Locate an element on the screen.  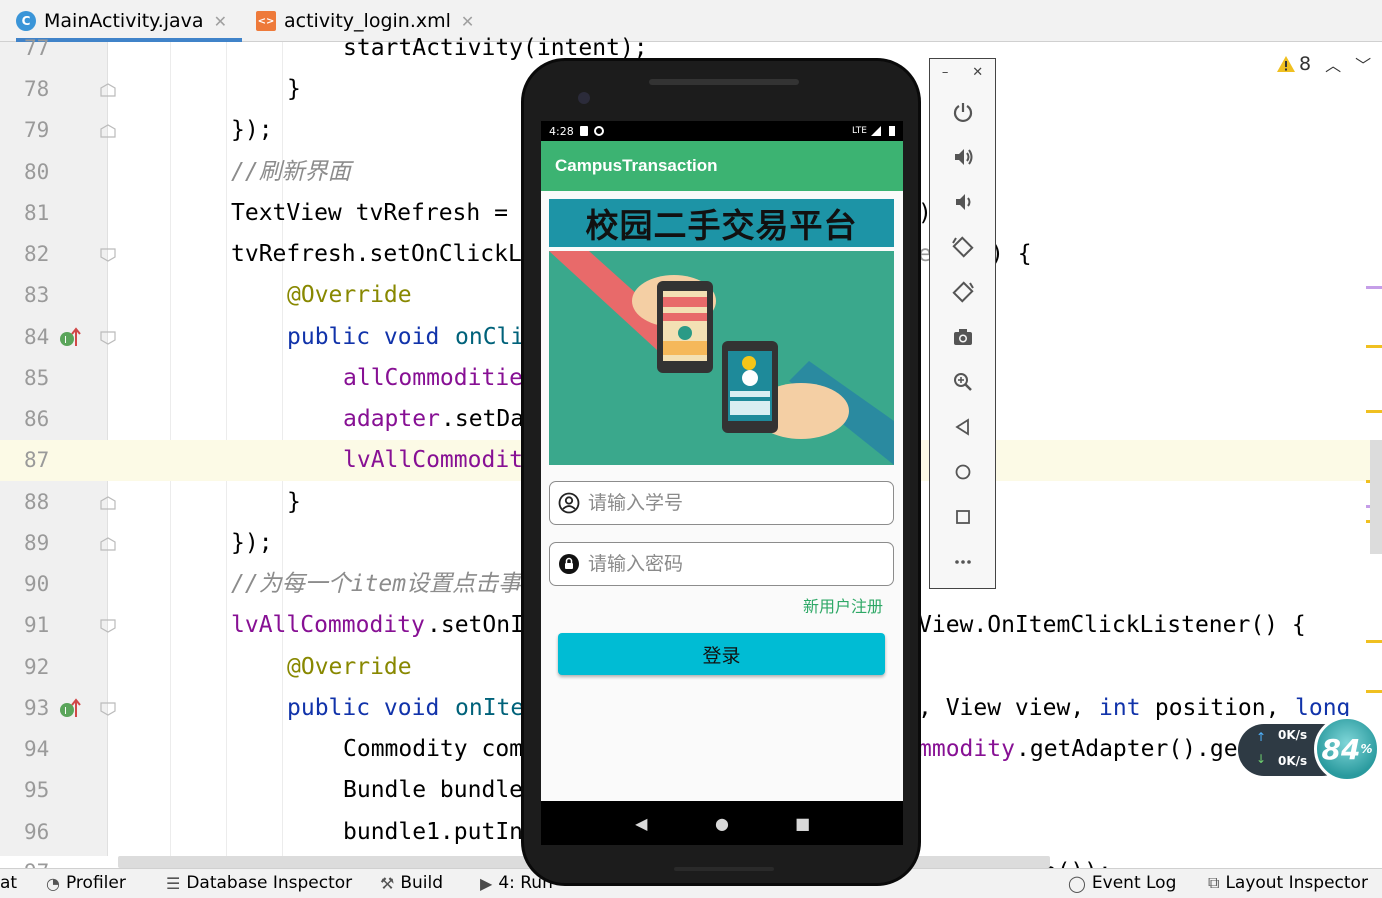
memory-percent: 84 is located at coordinates (1341, 749).